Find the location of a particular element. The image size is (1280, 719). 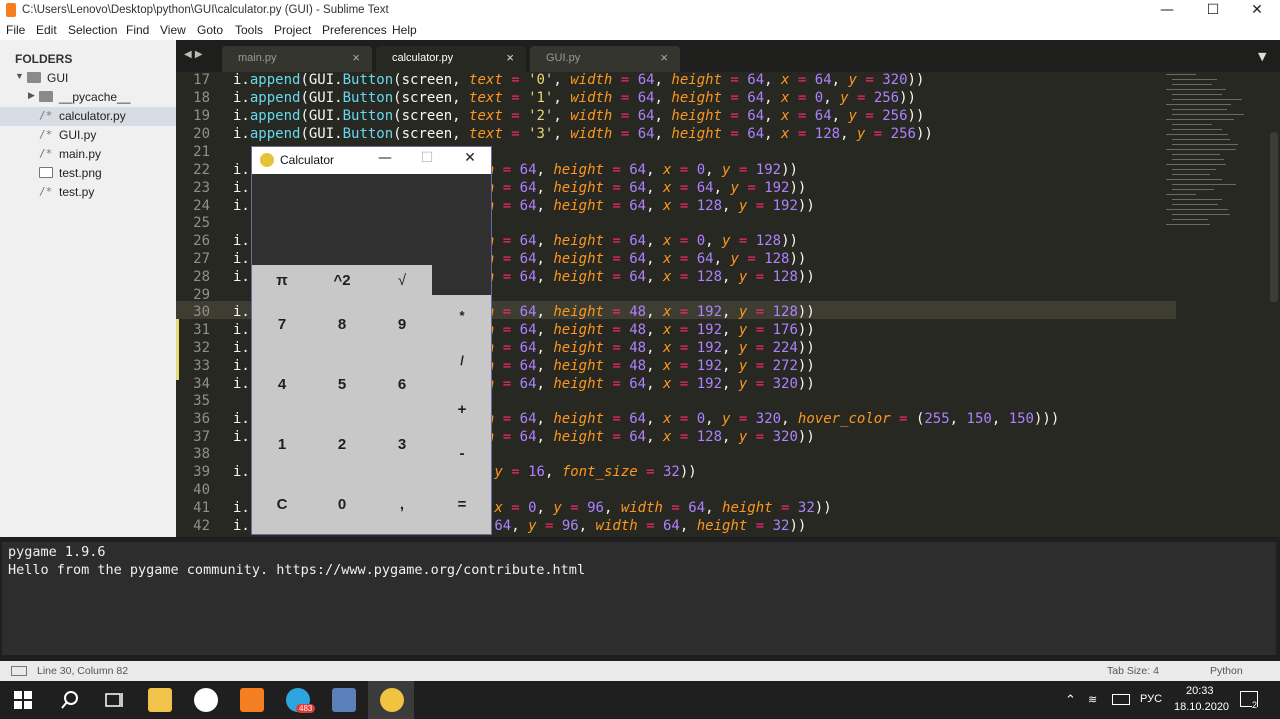

folder-gui: ▼ GUI is located at coordinates (88, 78).